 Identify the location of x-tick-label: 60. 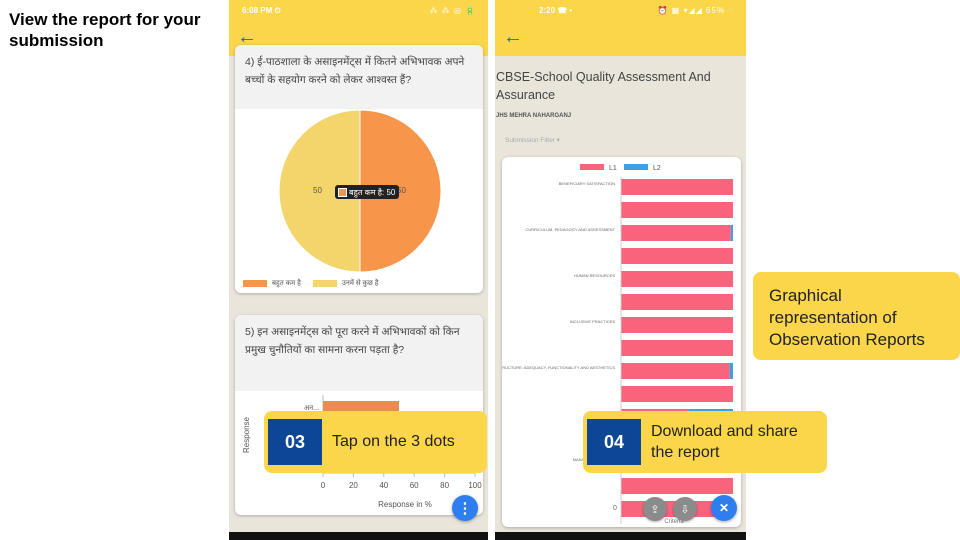
(414, 485).